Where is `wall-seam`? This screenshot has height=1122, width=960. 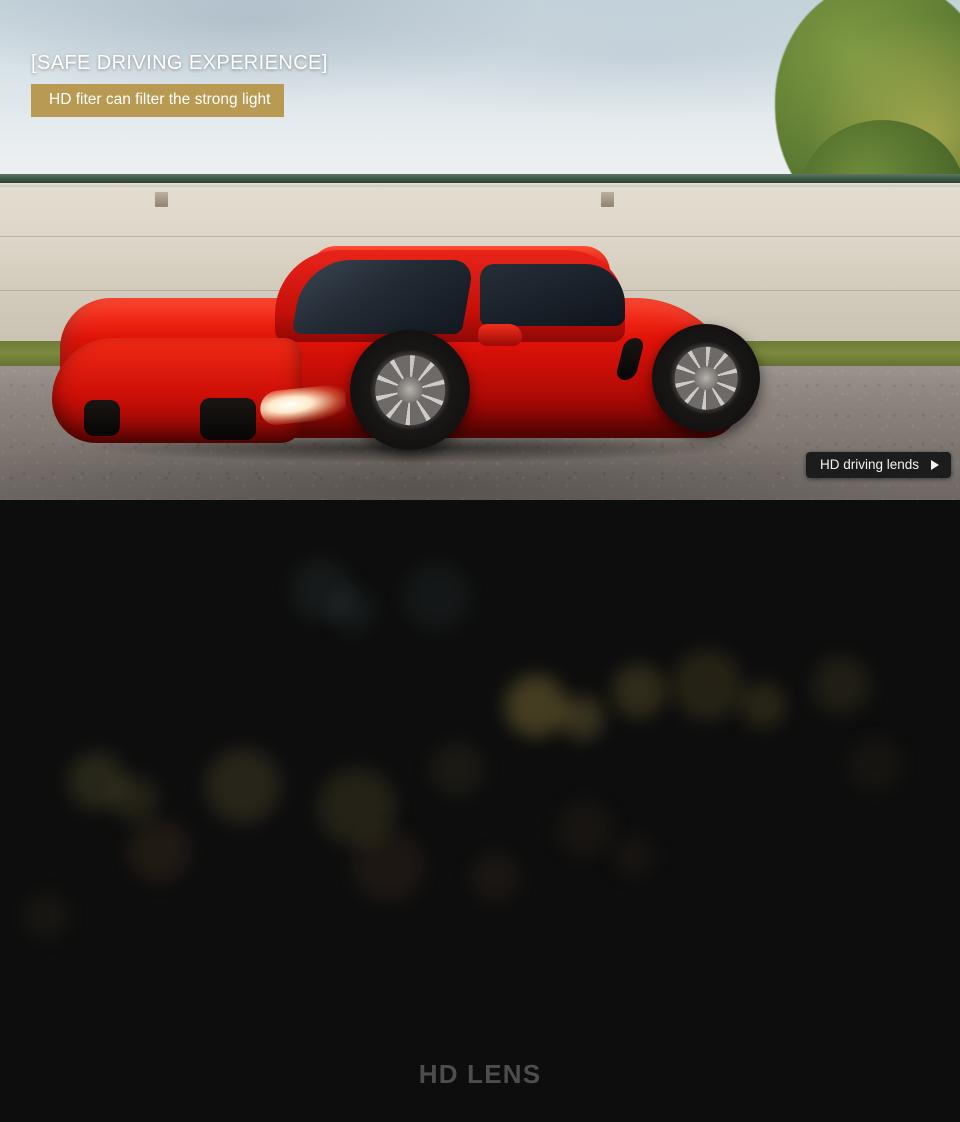 wall-seam is located at coordinates (480, 236).